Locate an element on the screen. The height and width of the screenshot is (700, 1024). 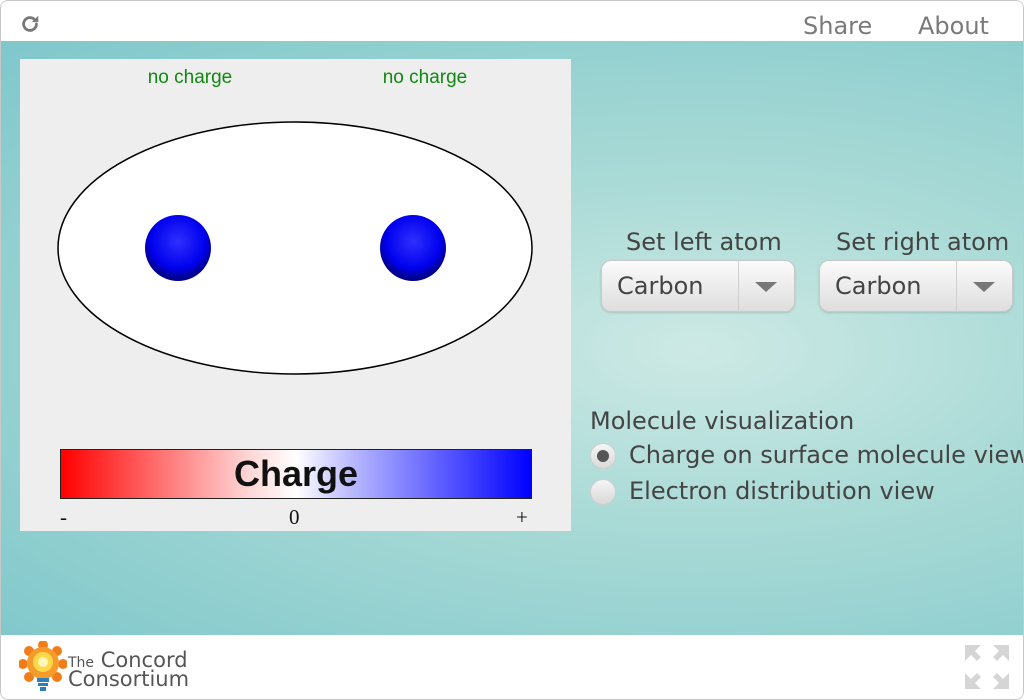
fullscreen-icon is located at coordinates (987, 667).